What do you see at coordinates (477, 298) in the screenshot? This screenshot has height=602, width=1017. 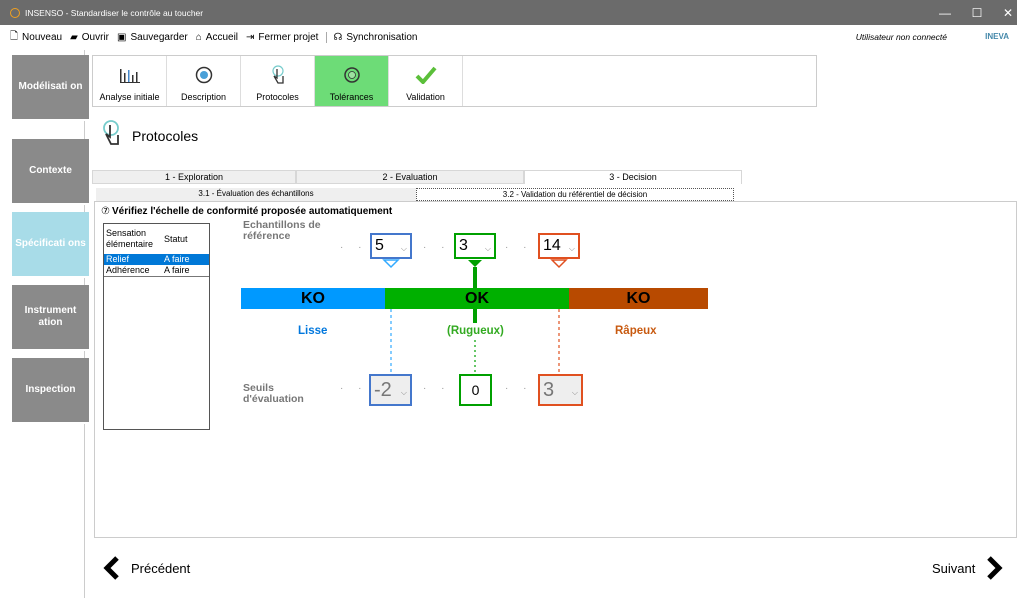 I see `zone-ok: OK` at bounding box center [477, 298].